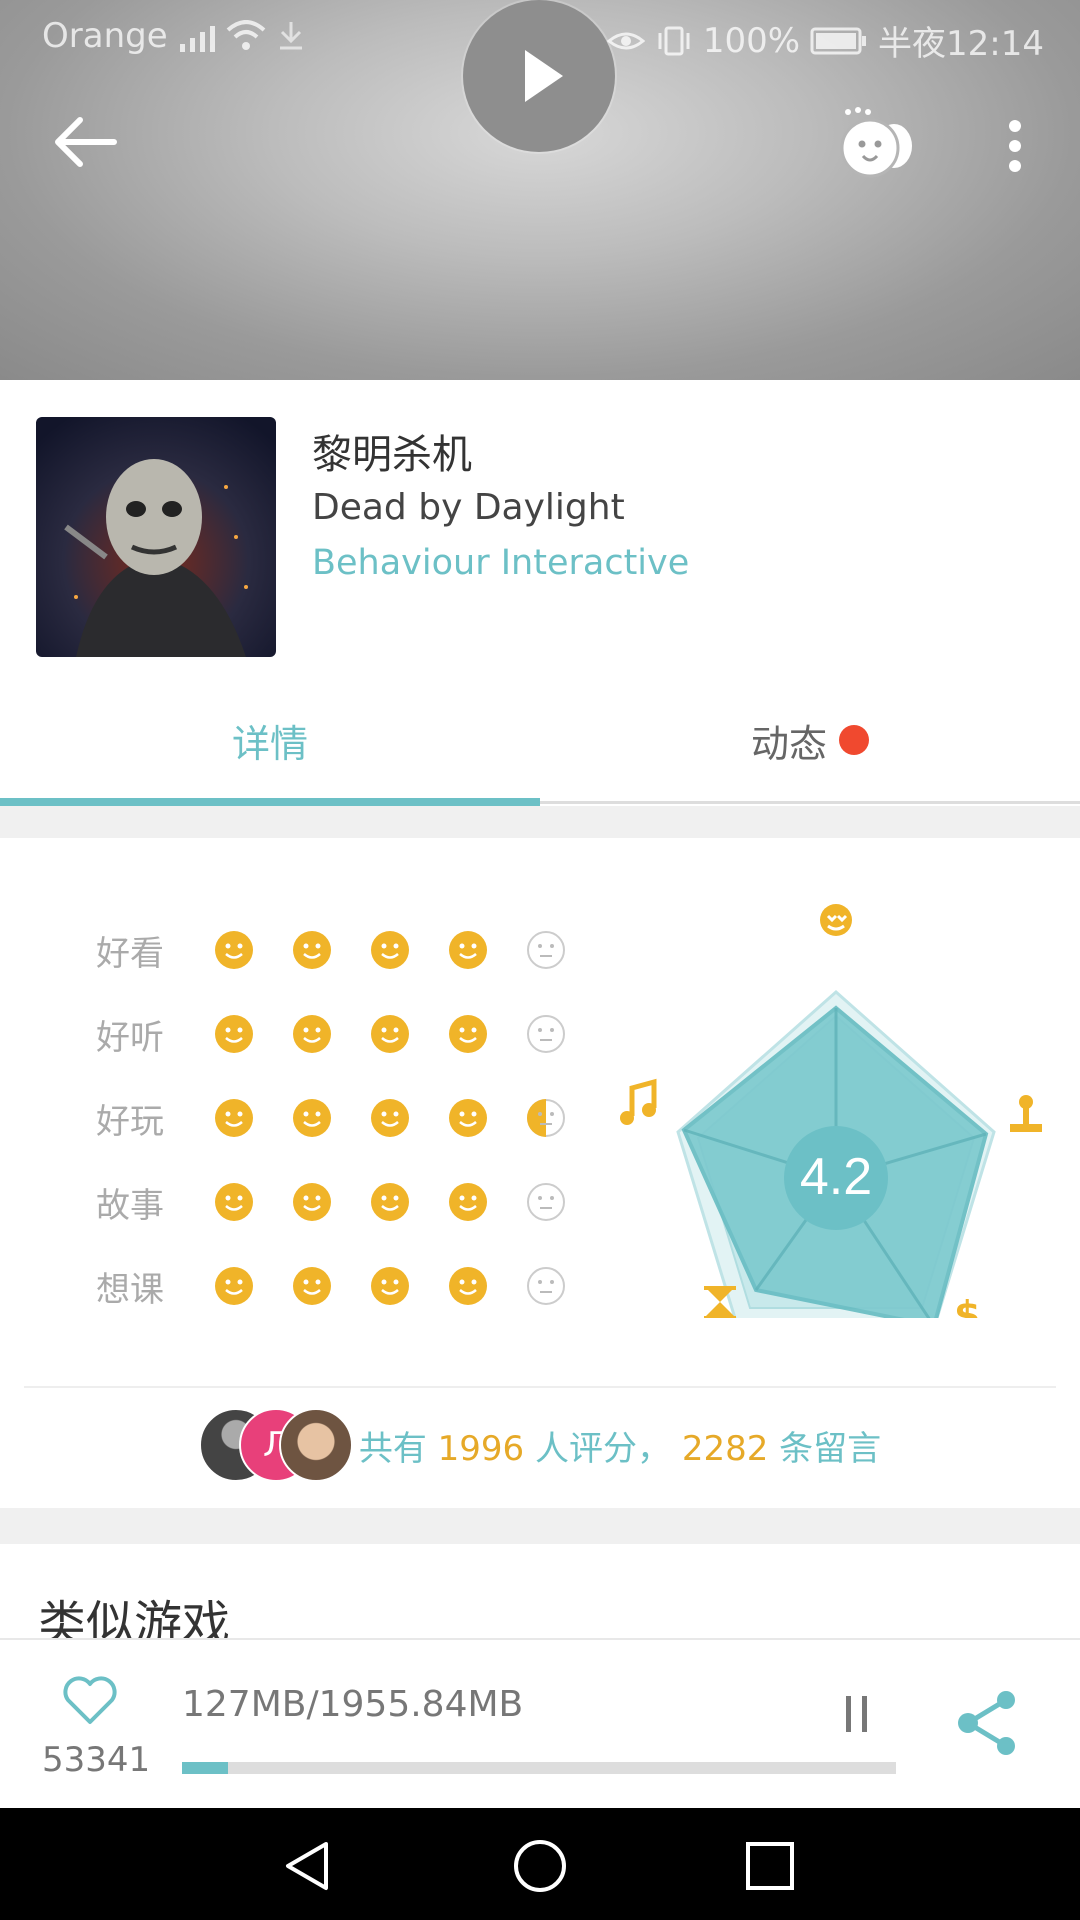  I want to click on rating-row: 故事, so click(350, 1202).